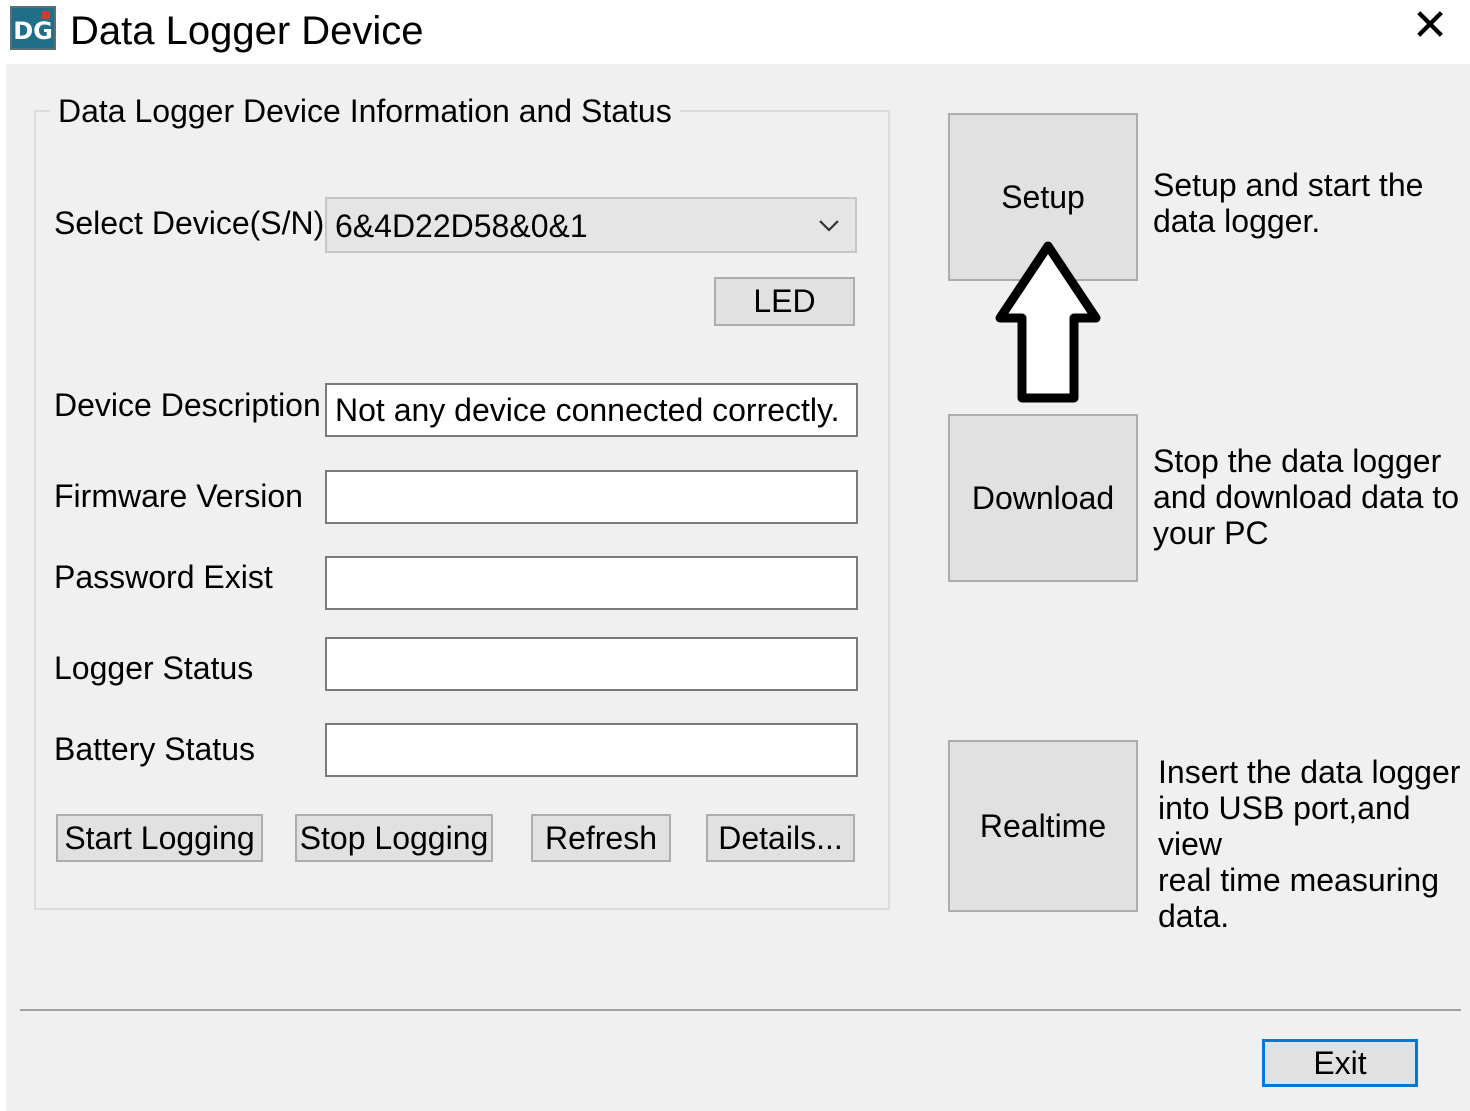  I want to click on window-title: Data Logger Device, so click(247, 31).